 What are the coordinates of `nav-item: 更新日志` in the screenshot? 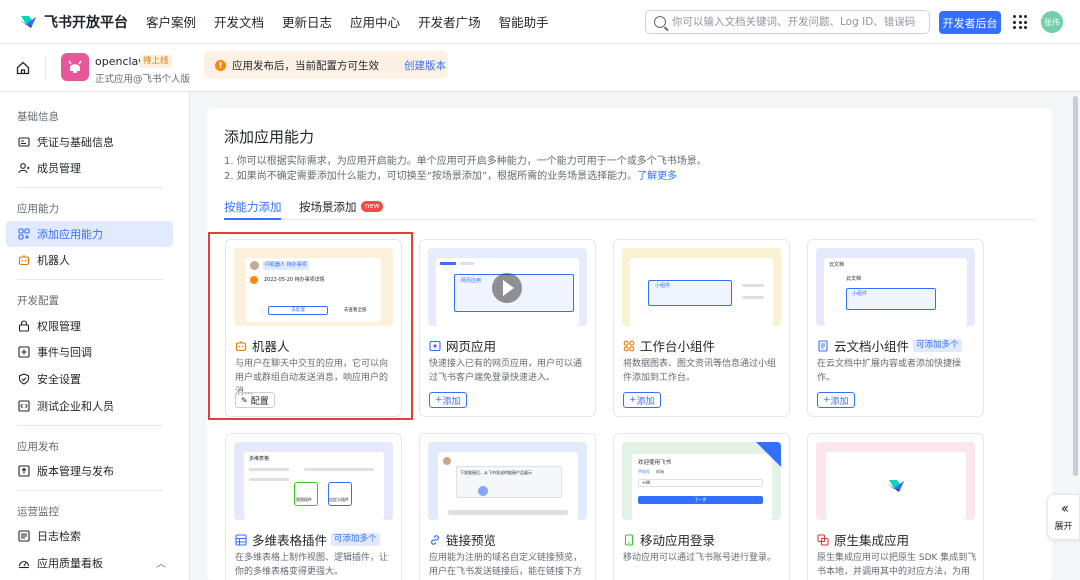 It's located at (307, 21).